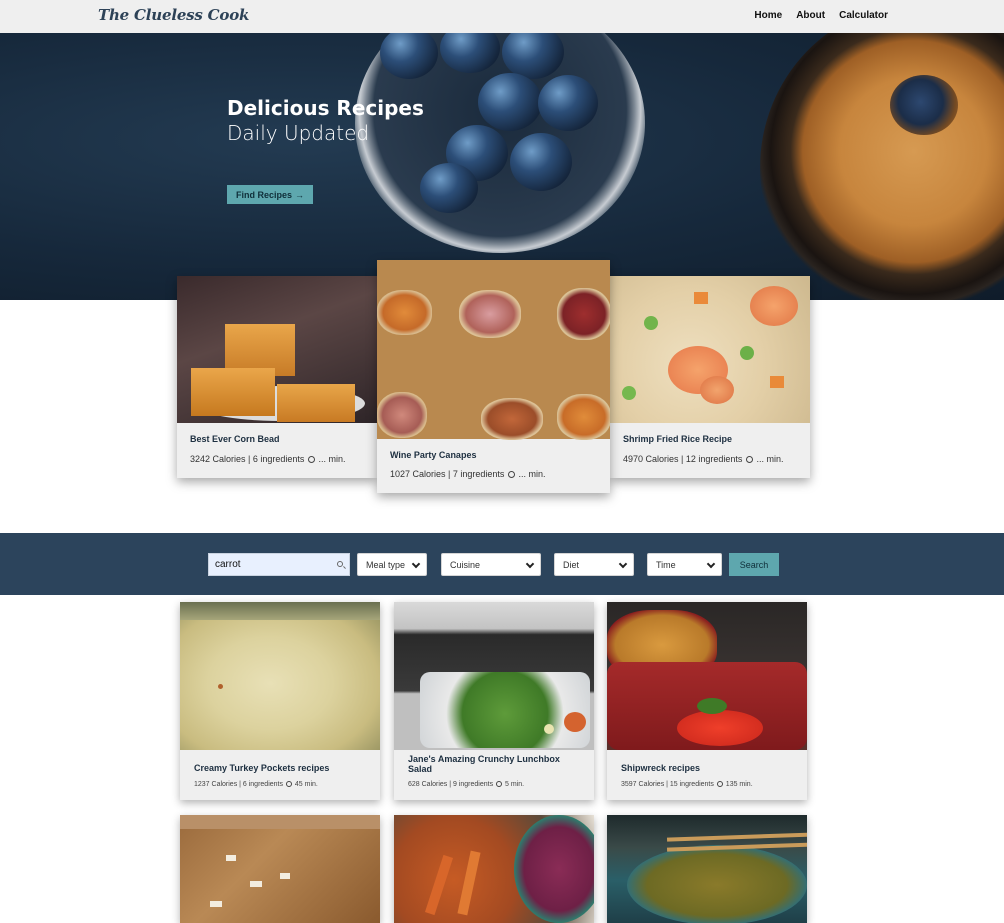 This screenshot has width=1004, height=923. What do you see at coordinates (684, 564) in the screenshot?
I see `time-select: Time` at bounding box center [684, 564].